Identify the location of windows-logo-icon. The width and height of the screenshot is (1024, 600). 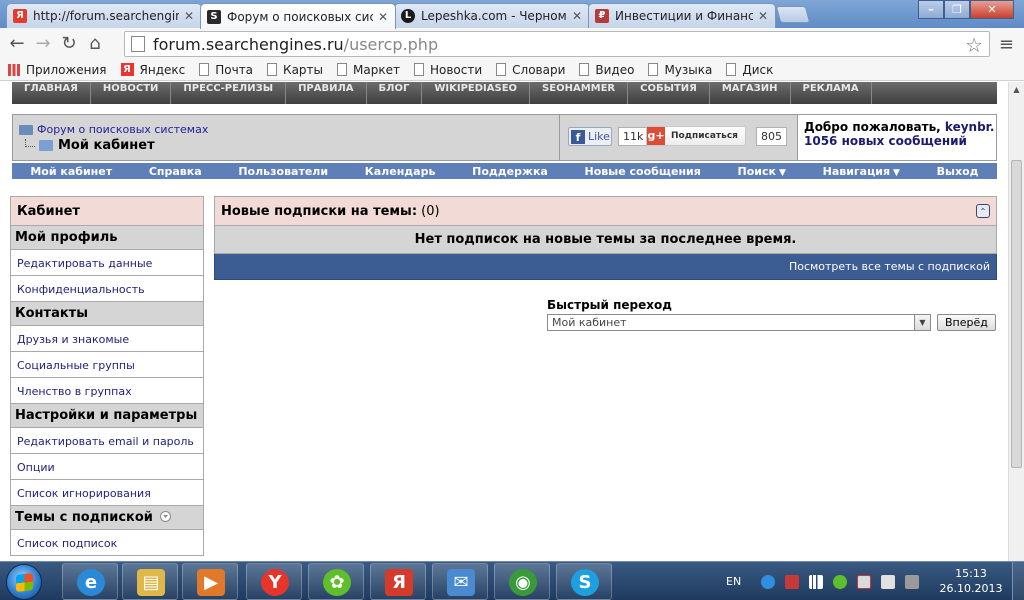
(24, 582).